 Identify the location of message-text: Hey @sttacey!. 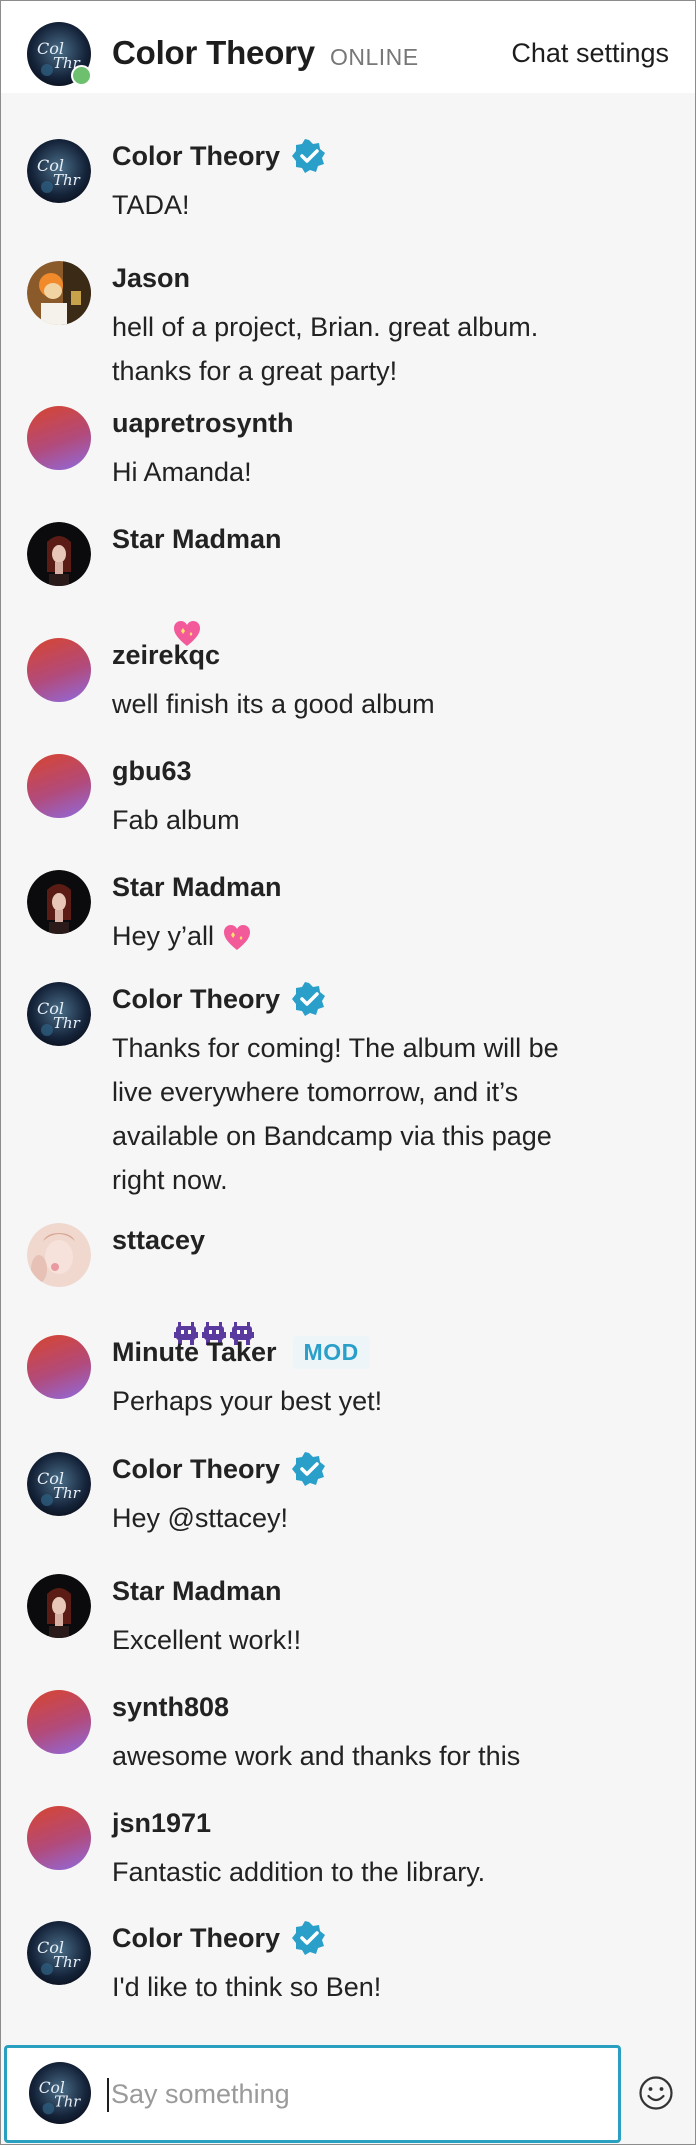
(200, 1518).